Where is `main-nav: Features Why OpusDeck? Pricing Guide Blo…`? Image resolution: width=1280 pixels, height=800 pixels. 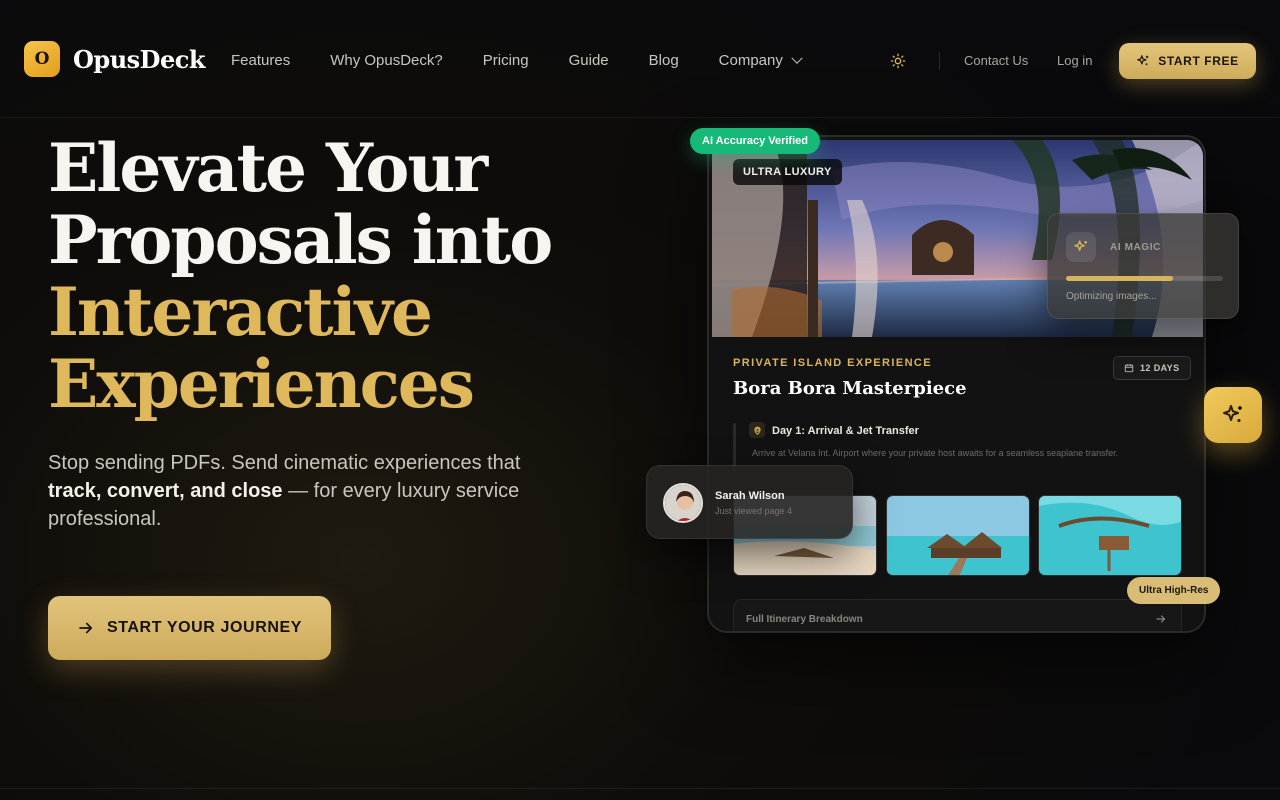
main-nav: Features Why OpusDeck? Pricing Guide Blo… is located at coordinates (517, 60).